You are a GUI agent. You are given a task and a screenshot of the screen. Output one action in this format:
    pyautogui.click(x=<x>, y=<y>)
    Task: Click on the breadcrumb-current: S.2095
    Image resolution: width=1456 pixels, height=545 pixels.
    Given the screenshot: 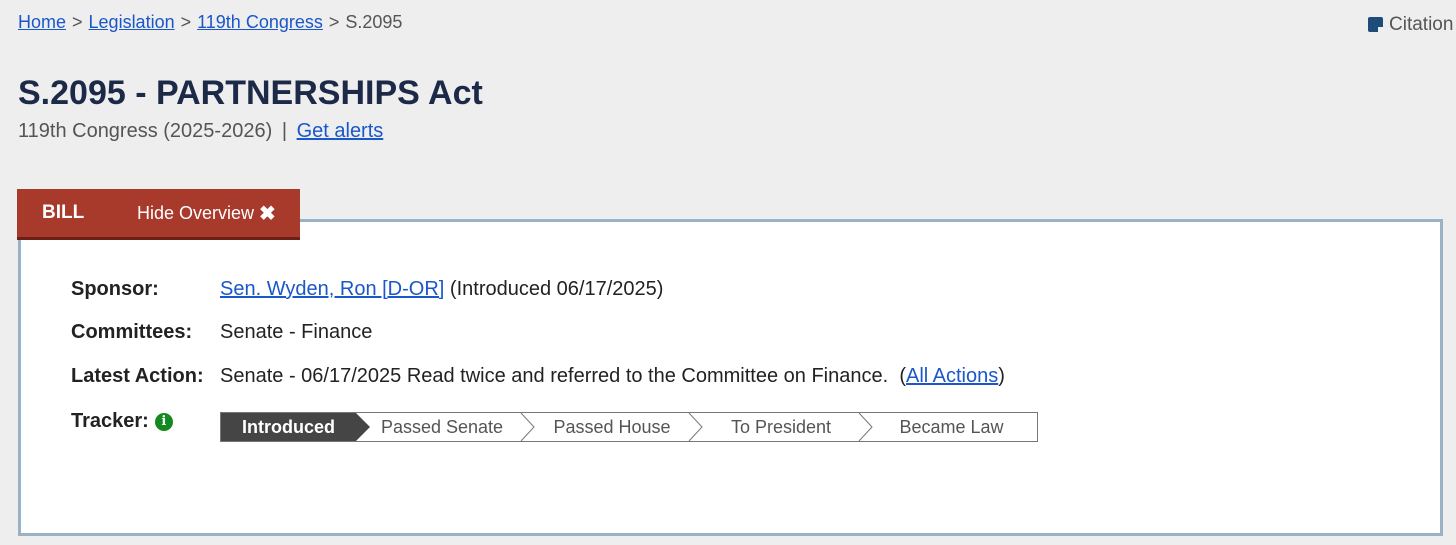 What is the action you would take?
    pyautogui.click(x=374, y=22)
    